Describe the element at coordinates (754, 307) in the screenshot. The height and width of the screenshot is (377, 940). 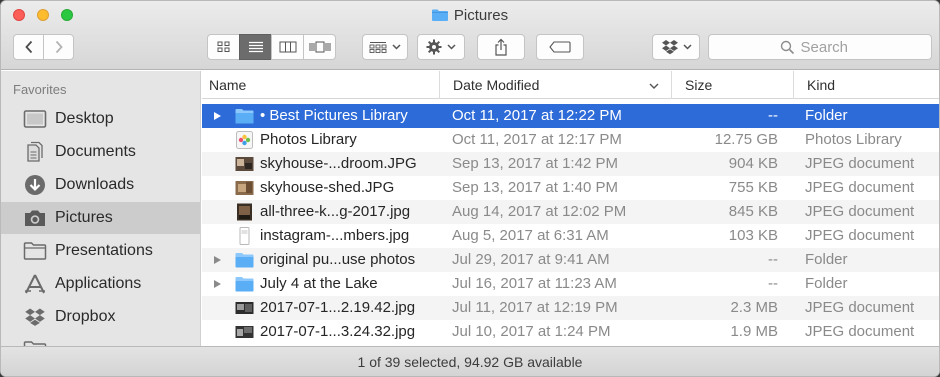
I see `file-size: 2.3 MB` at that location.